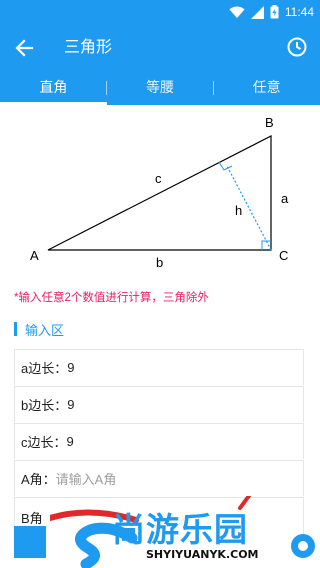  Describe the element at coordinates (25, 48) in the screenshot. I see `back-arrow-icon` at that location.